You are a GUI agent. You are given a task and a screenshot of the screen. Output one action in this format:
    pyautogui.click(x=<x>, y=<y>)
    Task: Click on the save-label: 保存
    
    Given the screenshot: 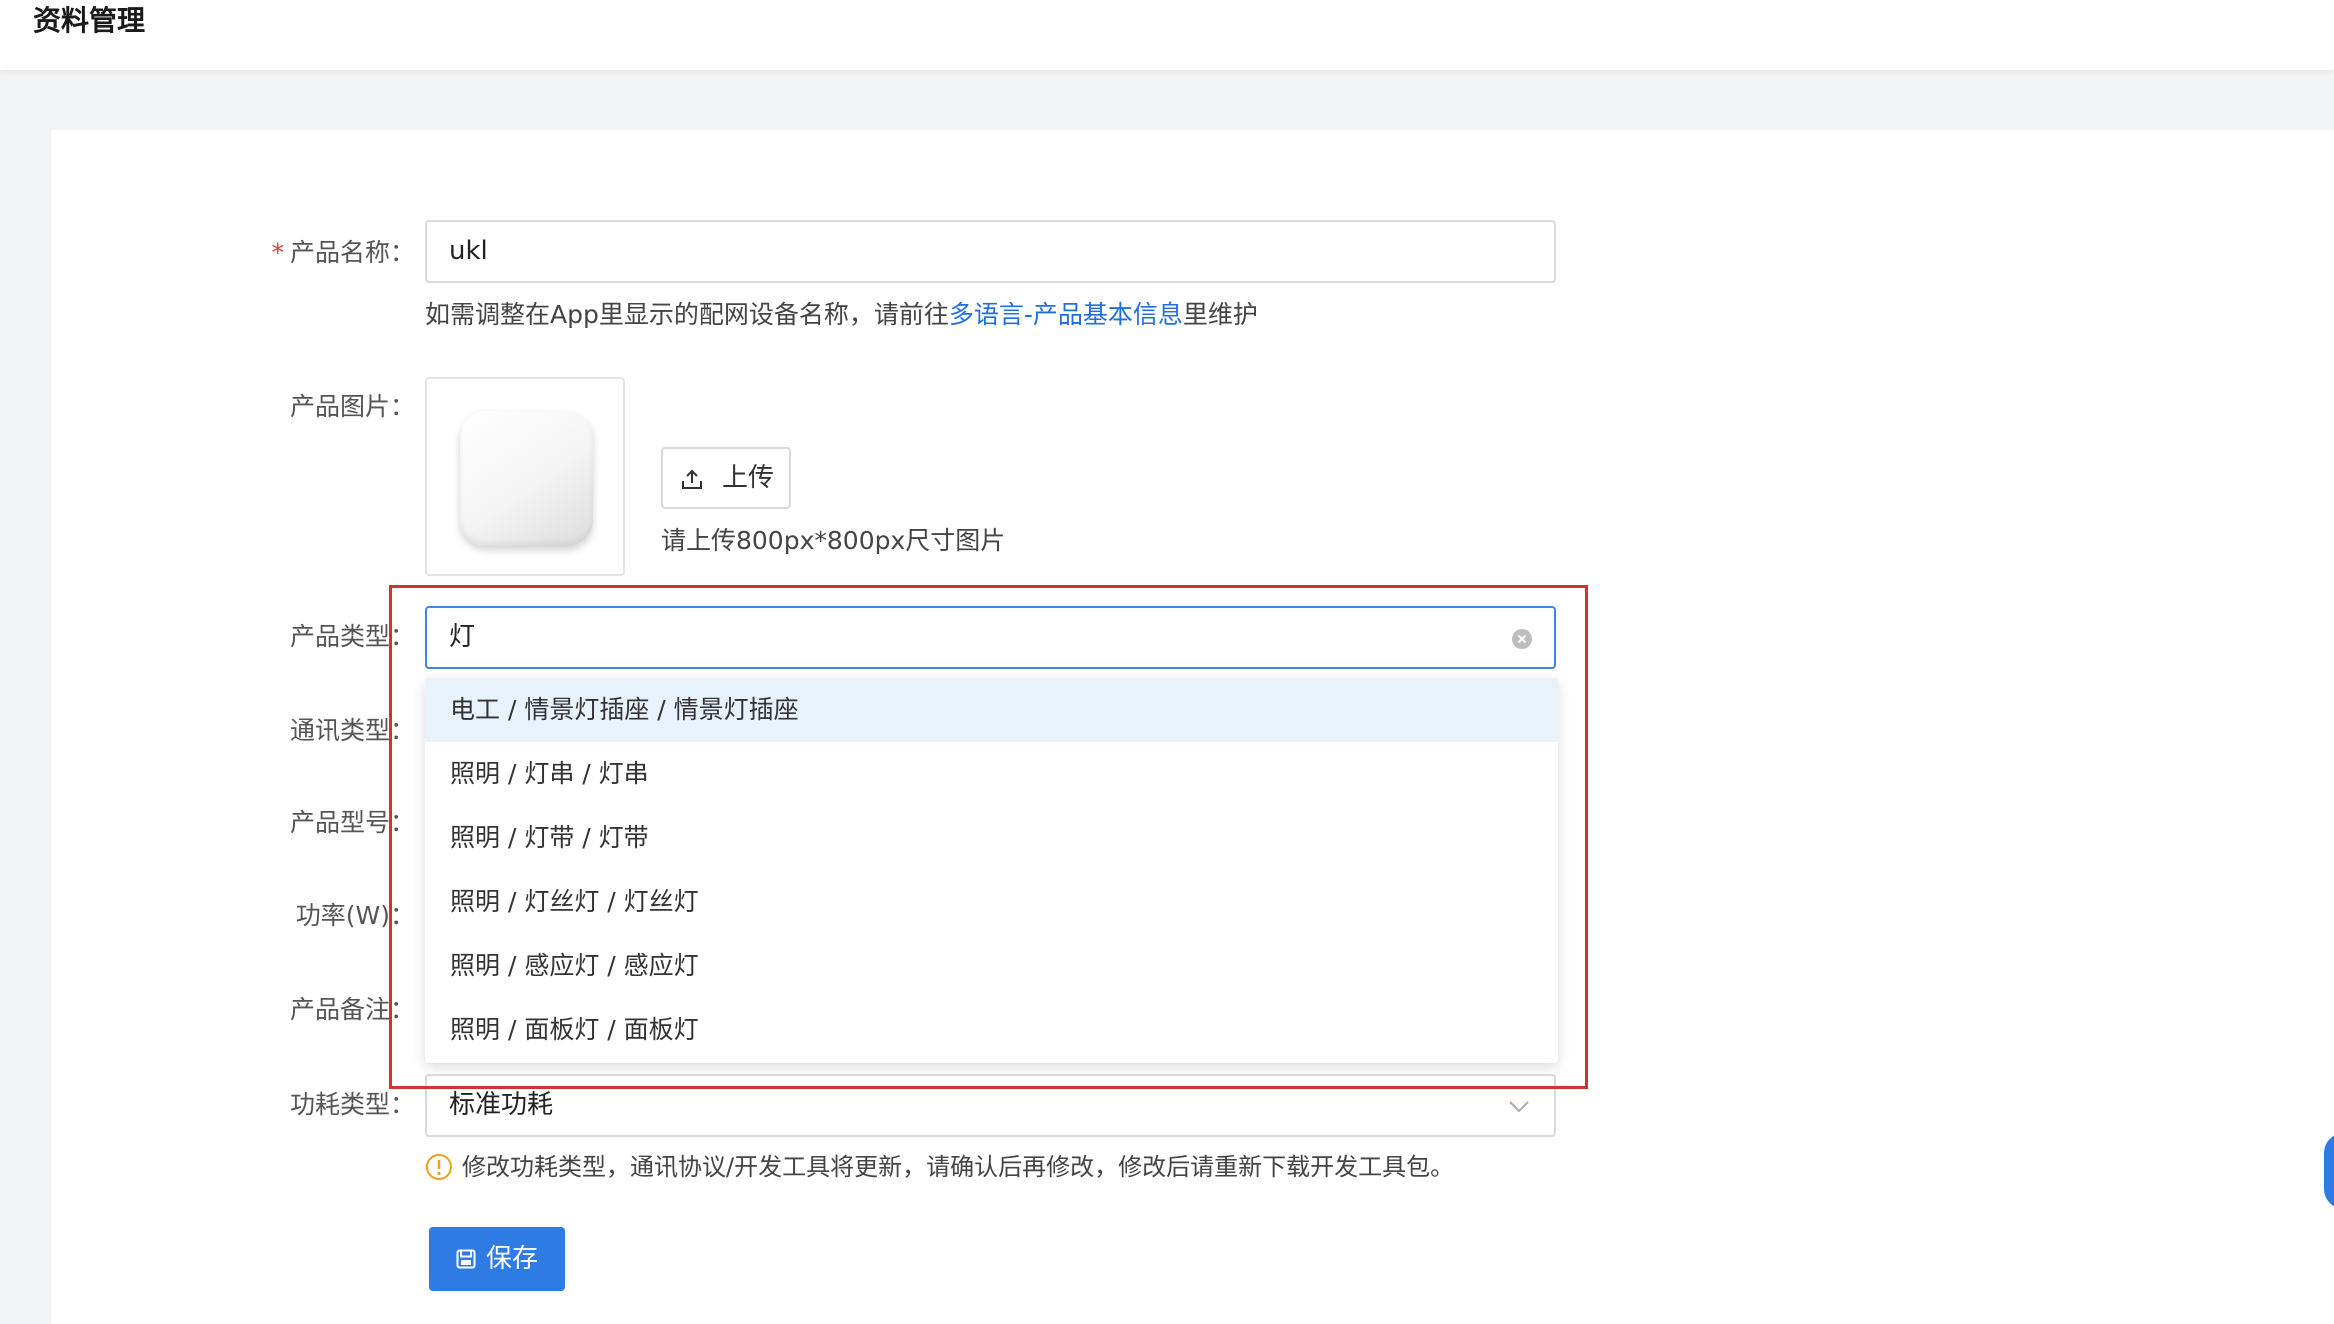 What is the action you would take?
    pyautogui.click(x=512, y=1259)
    